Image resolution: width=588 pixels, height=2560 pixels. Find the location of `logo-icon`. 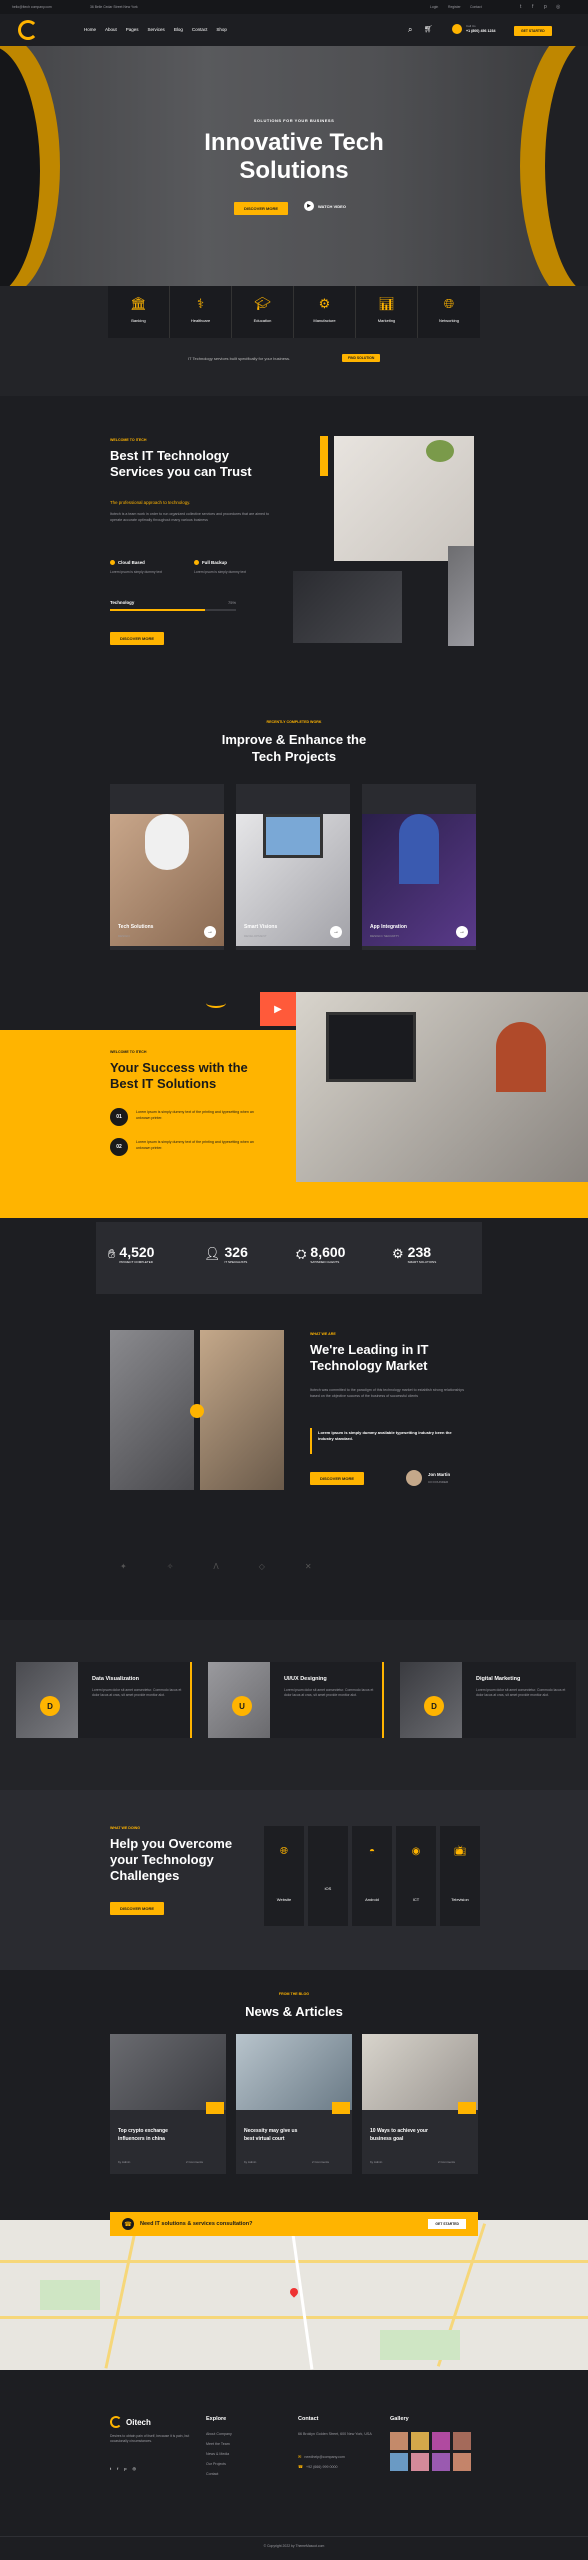

logo-icon is located at coordinates (28, 30).